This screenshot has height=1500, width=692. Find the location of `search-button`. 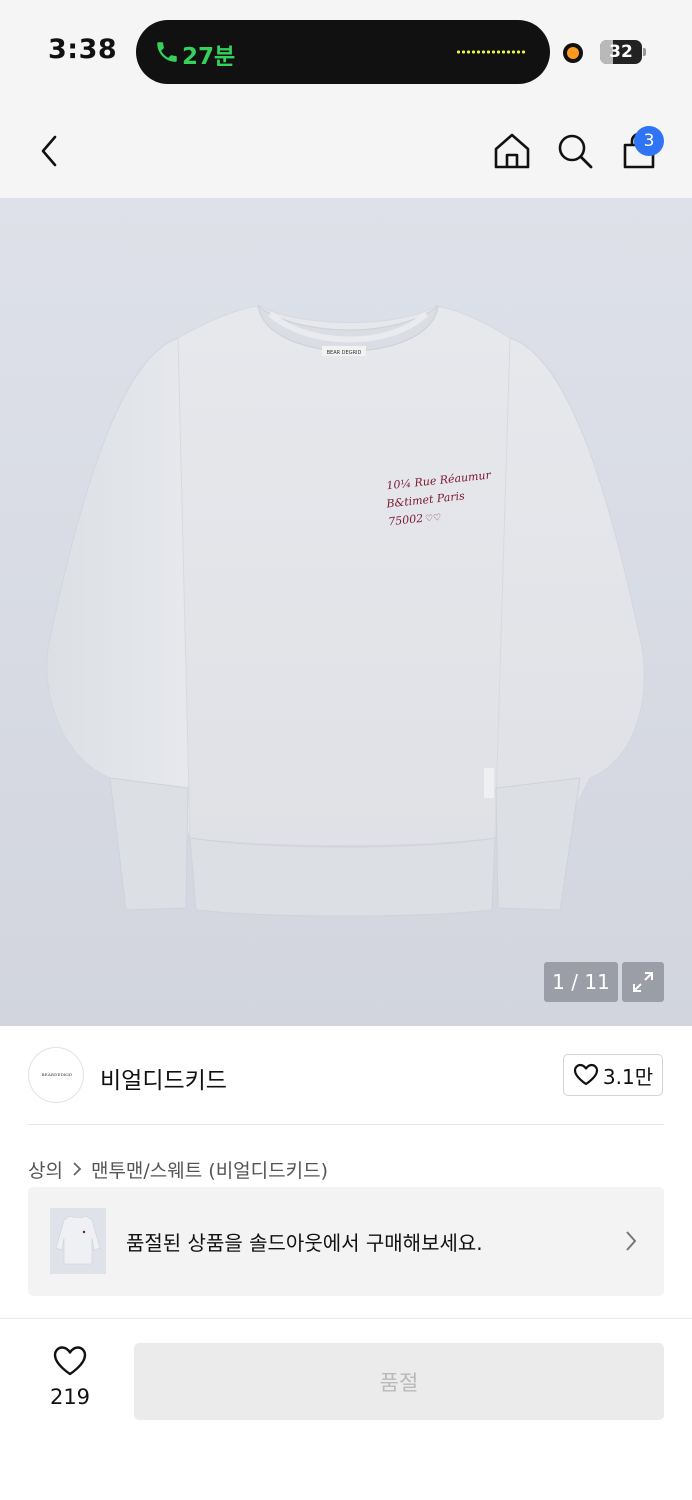

search-button is located at coordinates (575, 151).